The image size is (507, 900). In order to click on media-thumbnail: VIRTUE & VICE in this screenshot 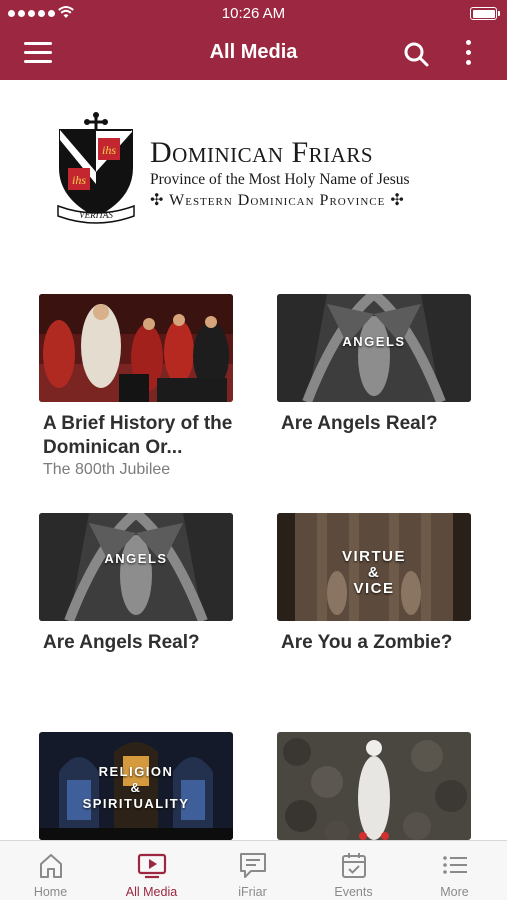, I will do `click(374, 567)`.